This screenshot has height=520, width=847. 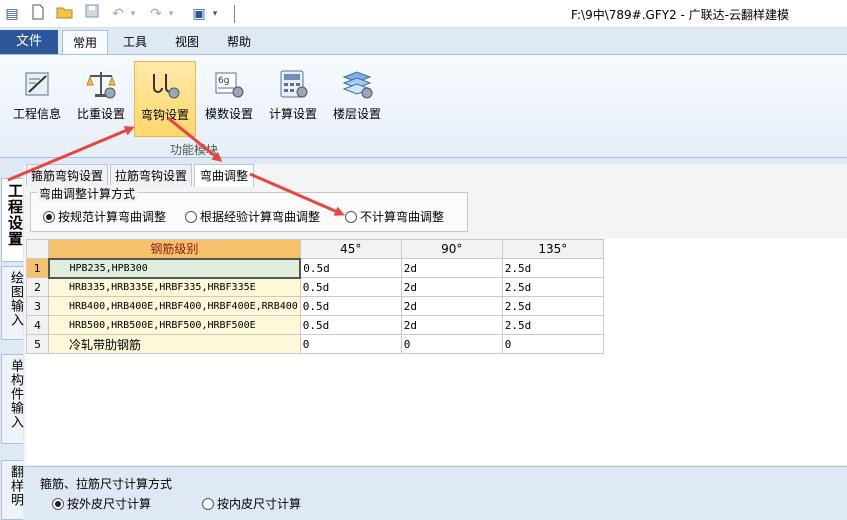 I want to click on tab-view: 视图, so click(x=187, y=42).